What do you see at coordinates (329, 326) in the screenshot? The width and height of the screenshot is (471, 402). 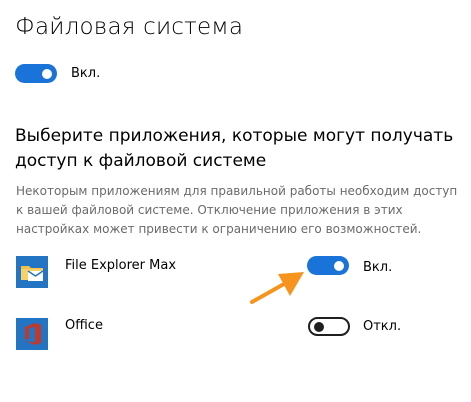 I see `office-toggle` at bounding box center [329, 326].